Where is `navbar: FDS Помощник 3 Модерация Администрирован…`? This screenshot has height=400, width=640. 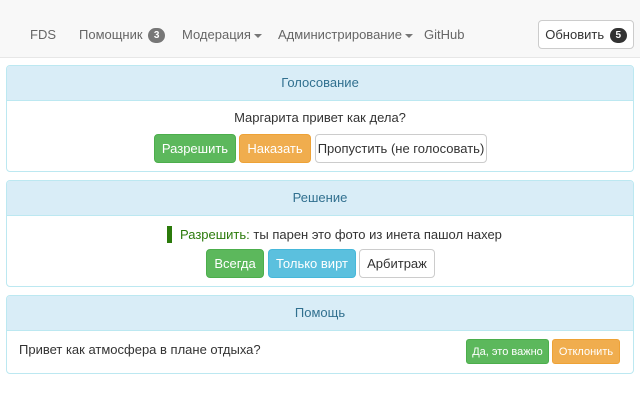
navbar: FDS Помощник 3 Модерация Администрирован… is located at coordinates (320, 29).